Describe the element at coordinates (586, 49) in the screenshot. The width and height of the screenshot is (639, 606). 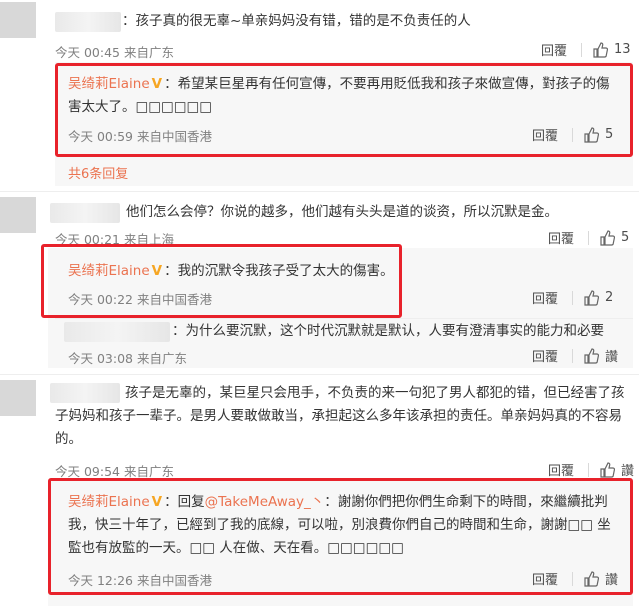
I see `comment-actions: 回覆 13` at that location.